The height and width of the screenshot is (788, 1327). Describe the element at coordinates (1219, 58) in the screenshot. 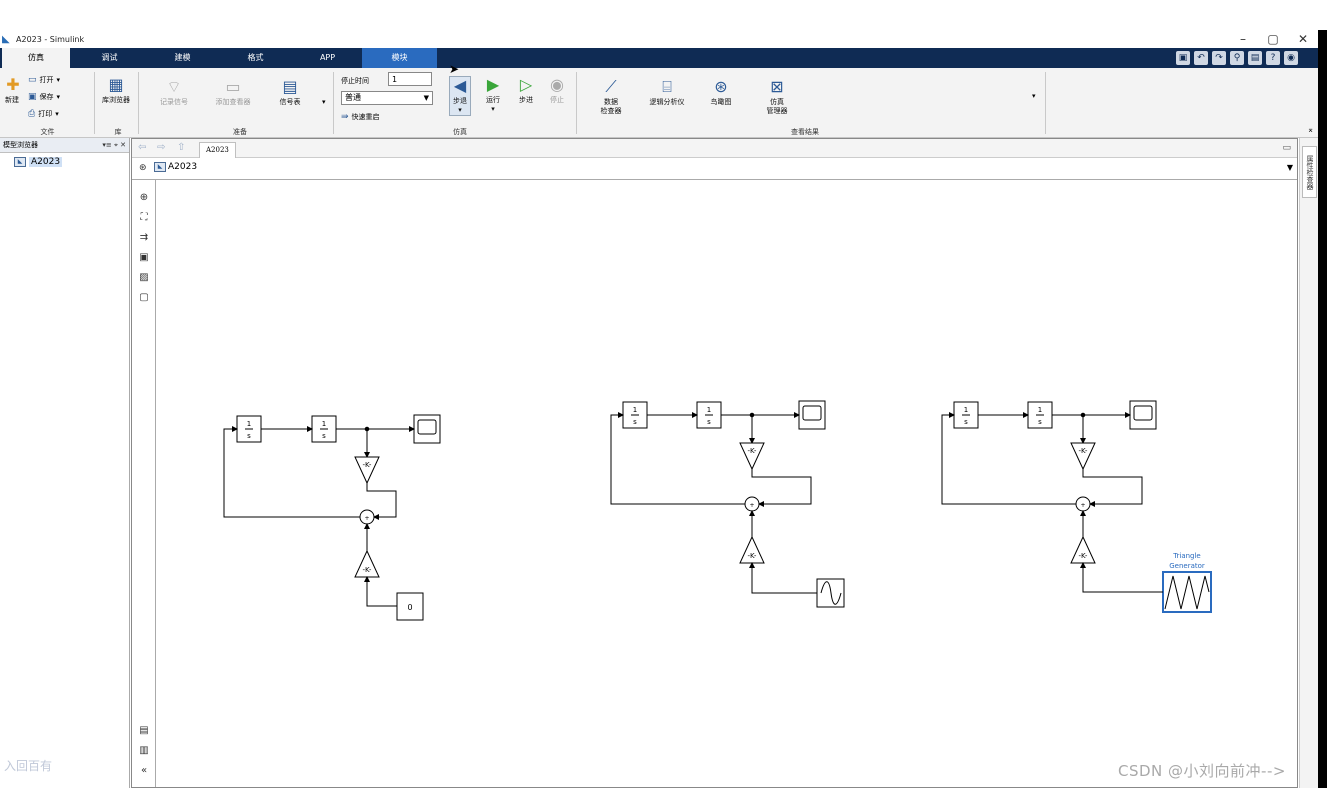

I see `redo-icon: ↷` at that location.